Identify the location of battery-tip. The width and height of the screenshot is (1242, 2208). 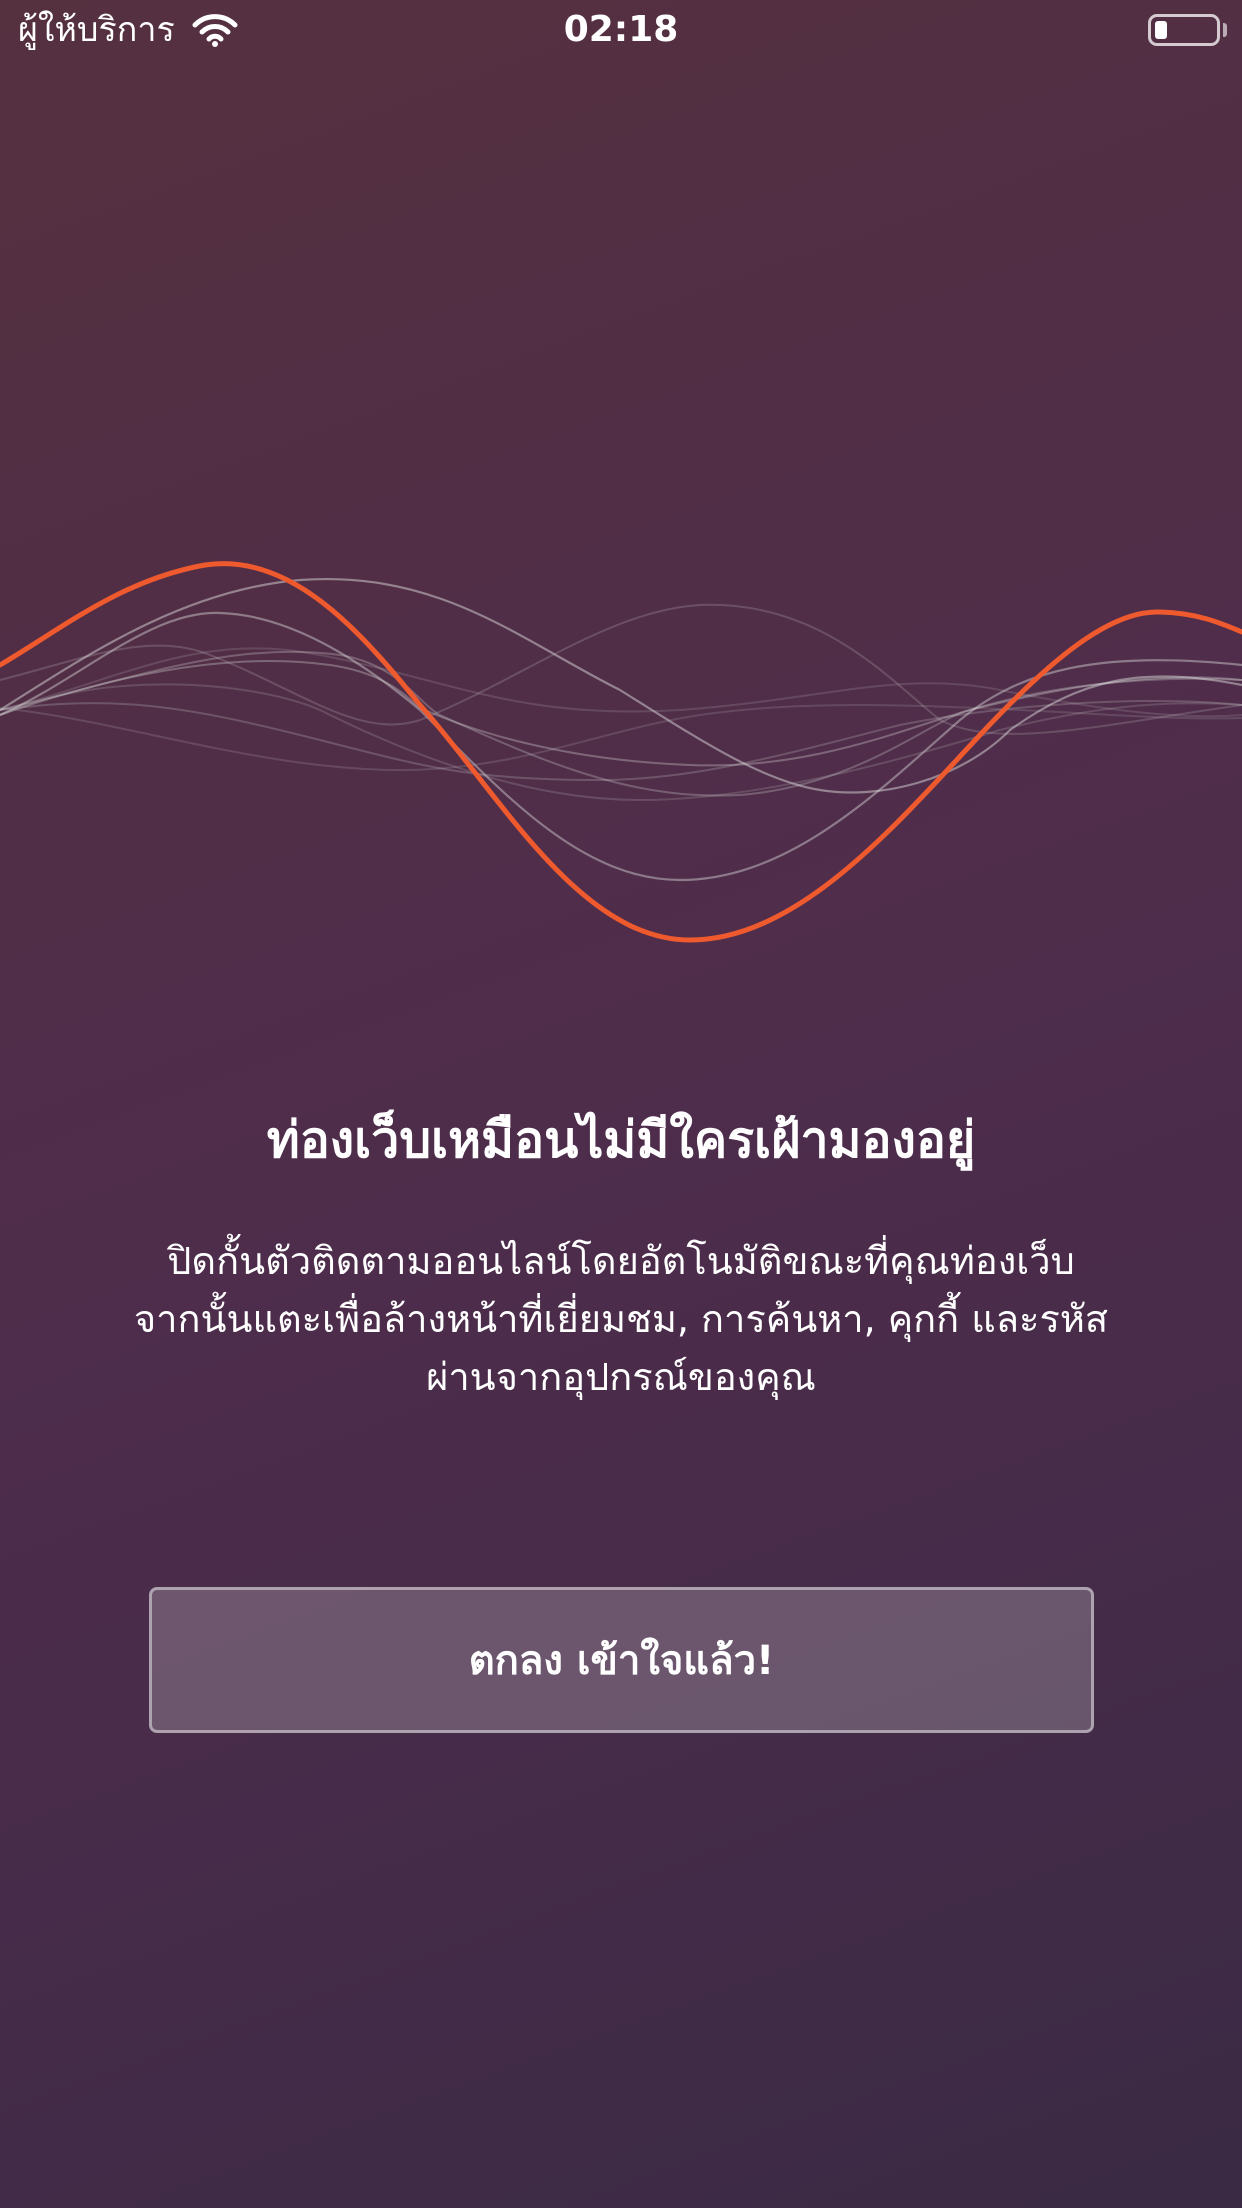
(1225, 30).